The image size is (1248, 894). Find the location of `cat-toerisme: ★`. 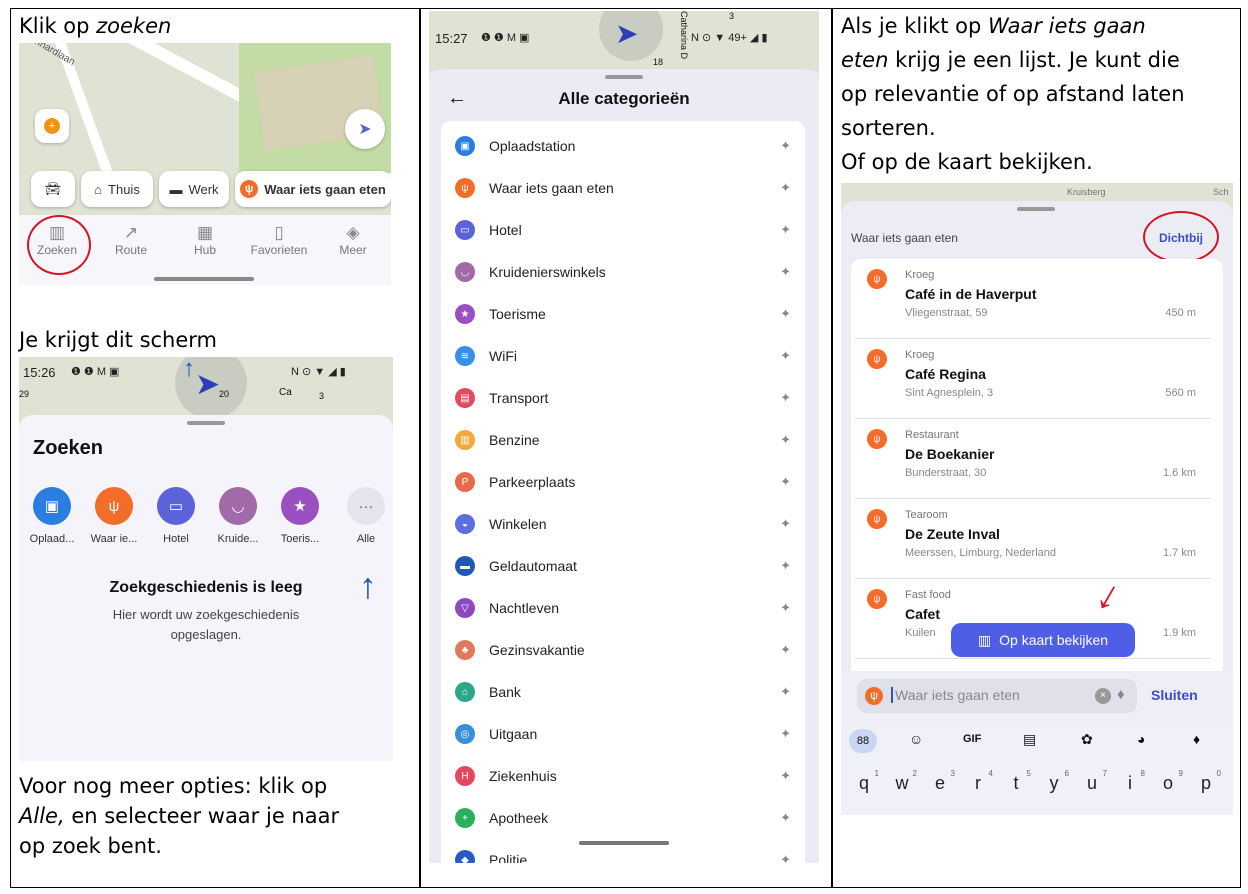

cat-toerisme: ★ is located at coordinates (300, 506).